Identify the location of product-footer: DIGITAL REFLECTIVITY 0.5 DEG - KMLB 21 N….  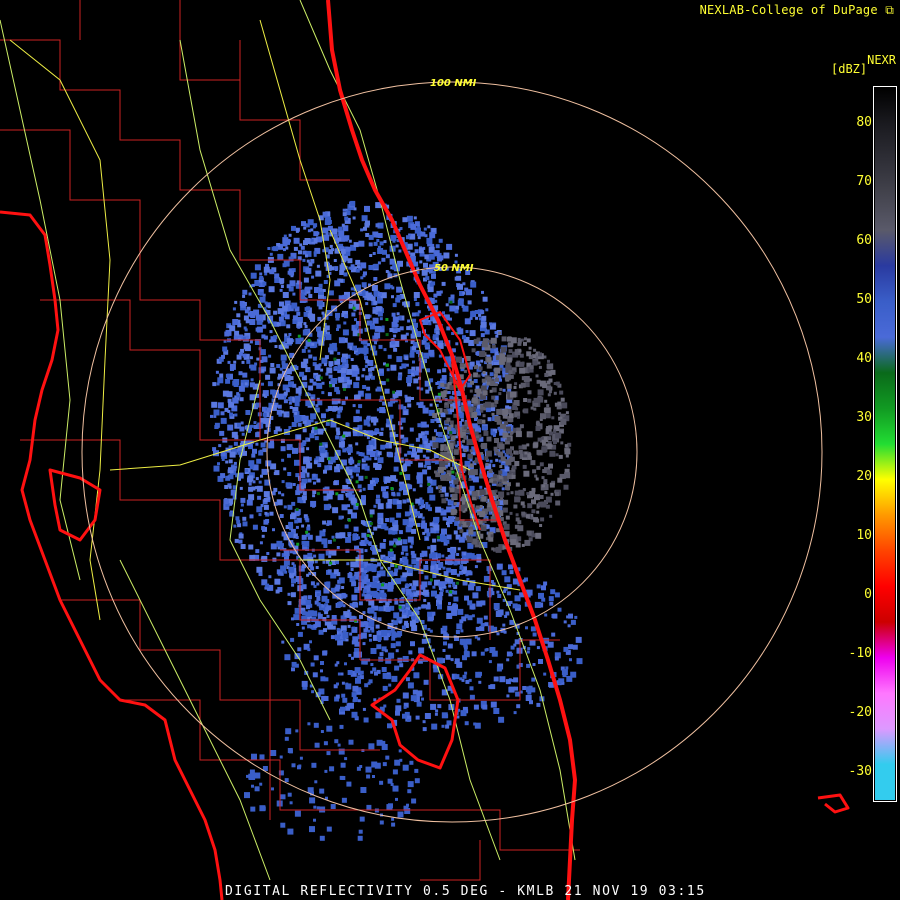
(465, 891).